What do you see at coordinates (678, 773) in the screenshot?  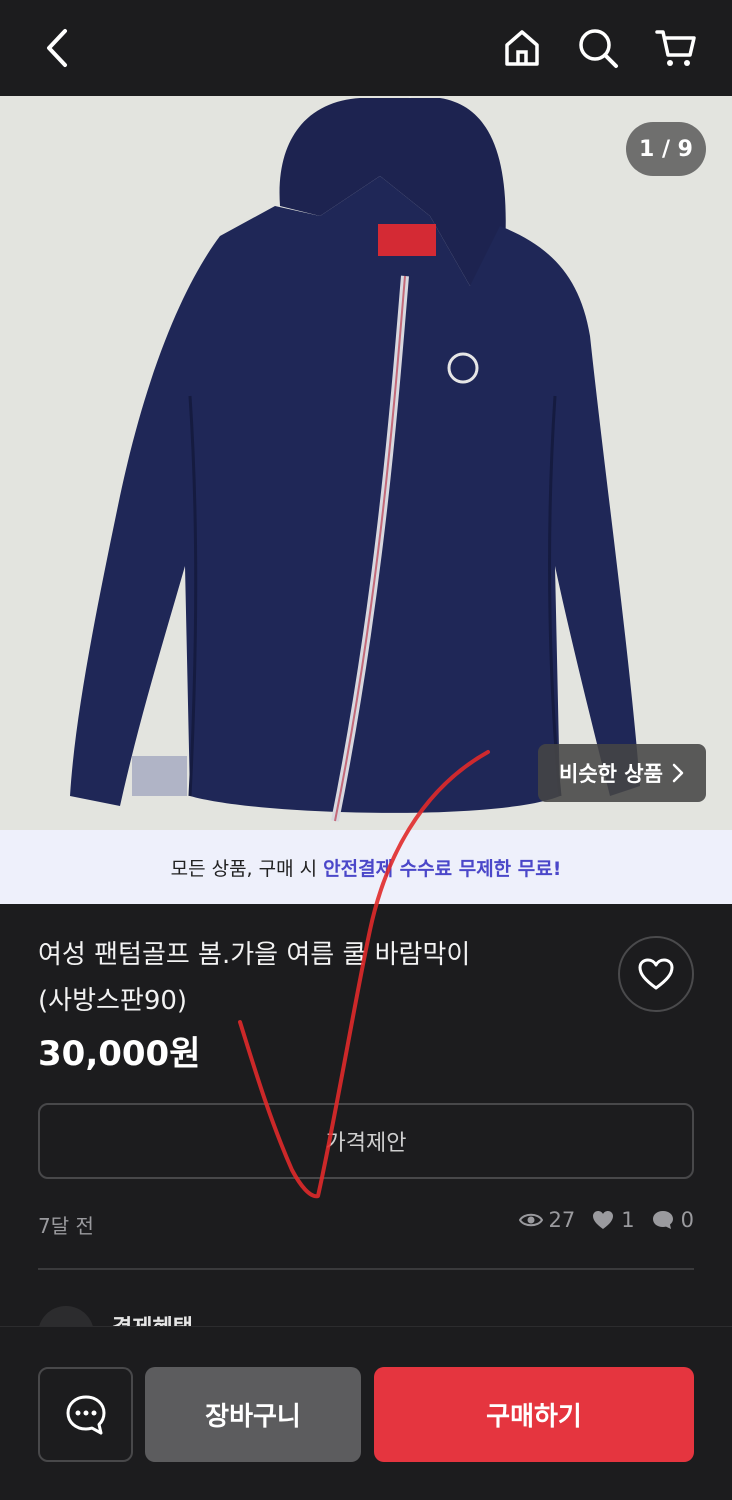 I see `chevron-right-icon` at bounding box center [678, 773].